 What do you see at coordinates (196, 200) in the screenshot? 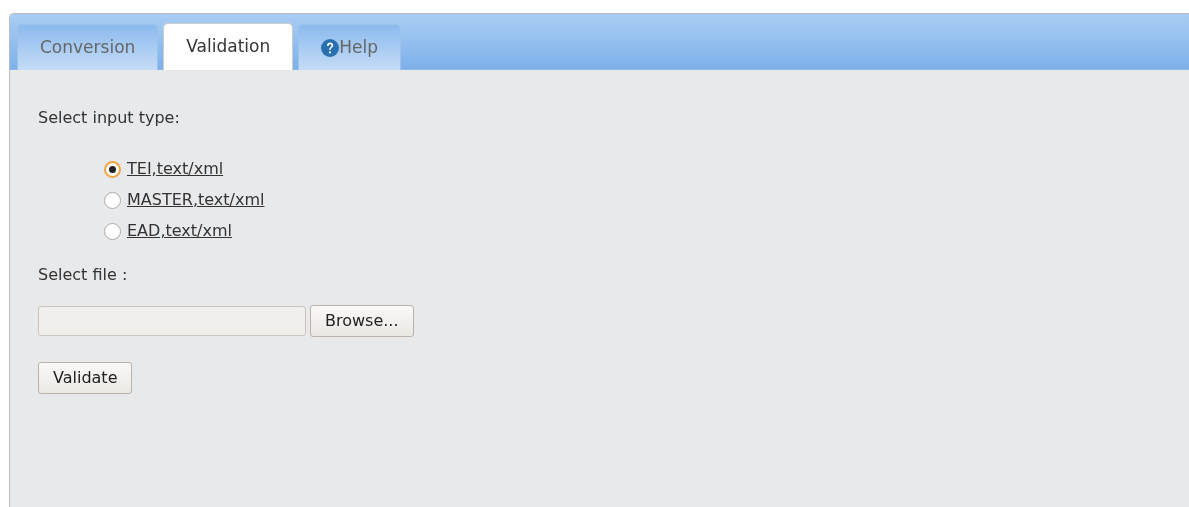
I see `radio-label: MASTER,text/xml` at bounding box center [196, 200].